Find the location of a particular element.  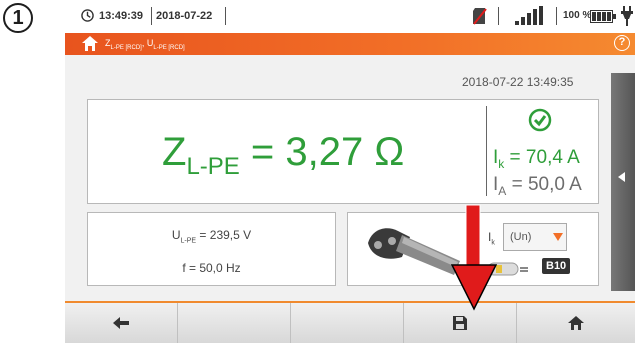

ulpe-result: UL-PE = 239,5 V is located at coordinates (211, 236).